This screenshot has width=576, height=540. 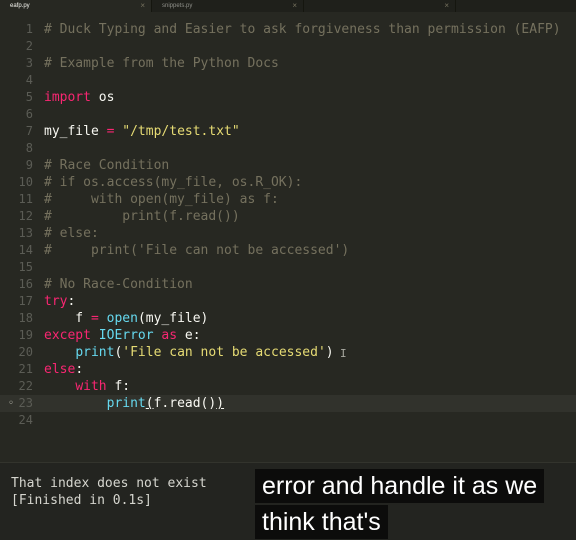 What do you see at coordinates (288, 46) in the screenshot?
I see `code-line: 2` at bounding box center [288, 46].